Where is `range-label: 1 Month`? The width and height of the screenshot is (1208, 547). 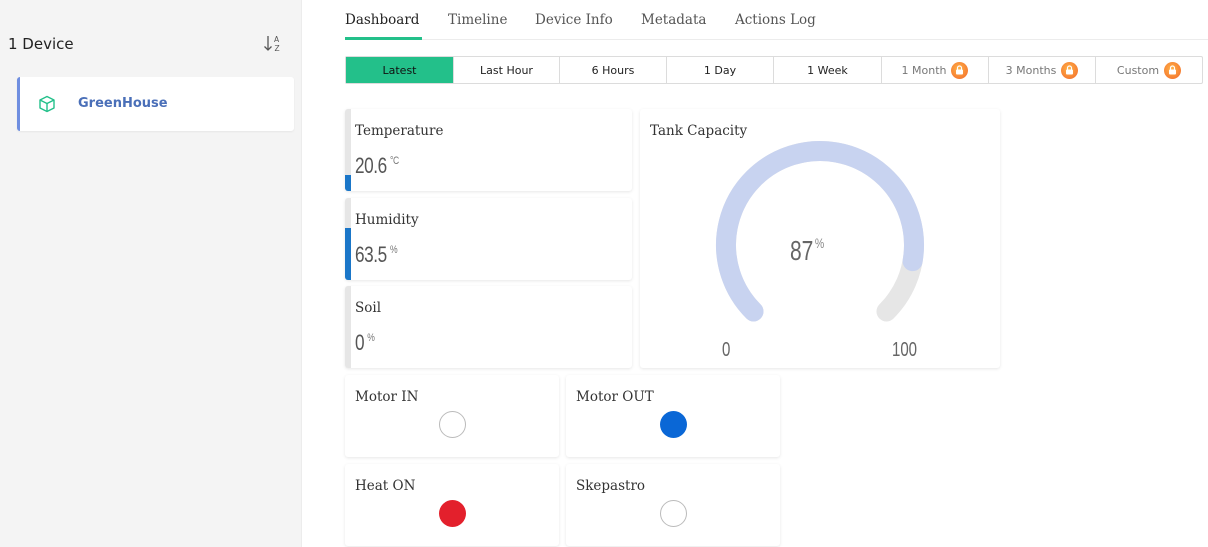
range-label: 1 Month is located at coordinates (924, 70).